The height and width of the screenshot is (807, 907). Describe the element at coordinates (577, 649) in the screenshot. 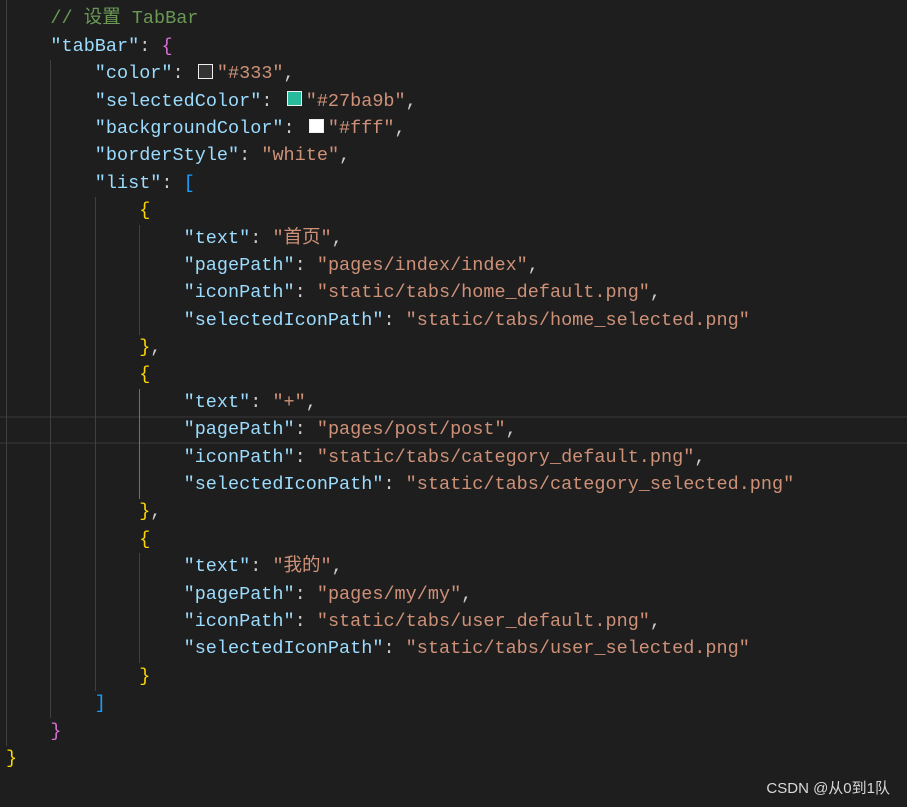

I see `json-string: "static/tabs/user_selected.png"` at that location.